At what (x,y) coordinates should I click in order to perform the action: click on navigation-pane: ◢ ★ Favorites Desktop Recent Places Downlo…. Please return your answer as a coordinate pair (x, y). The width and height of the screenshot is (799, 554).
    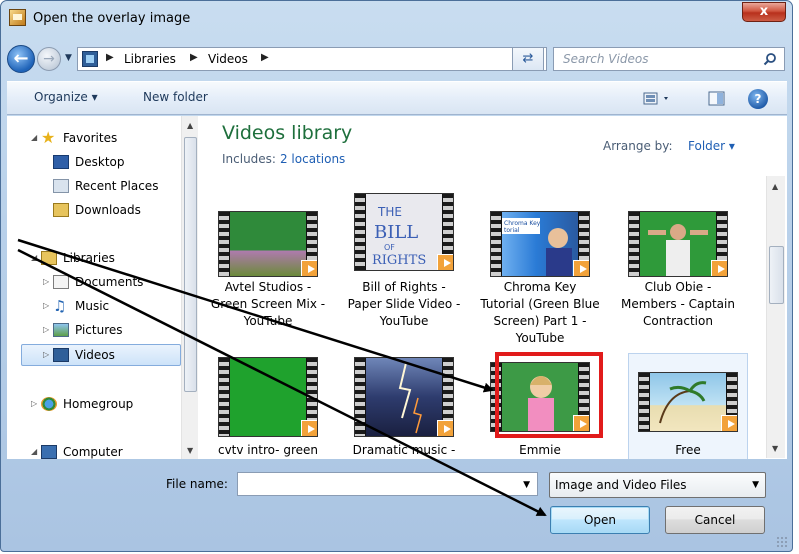
    Looking at the image, I should click on (102, 287).